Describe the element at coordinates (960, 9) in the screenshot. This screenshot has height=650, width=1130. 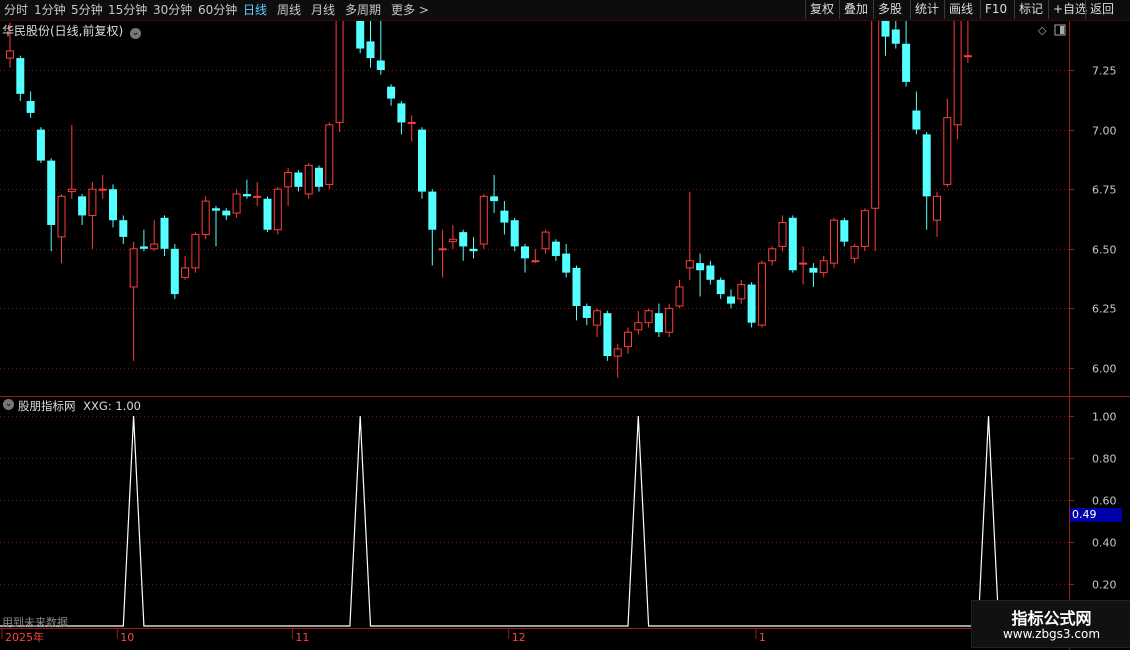
I see `draw-line-button: 画线` at that location.